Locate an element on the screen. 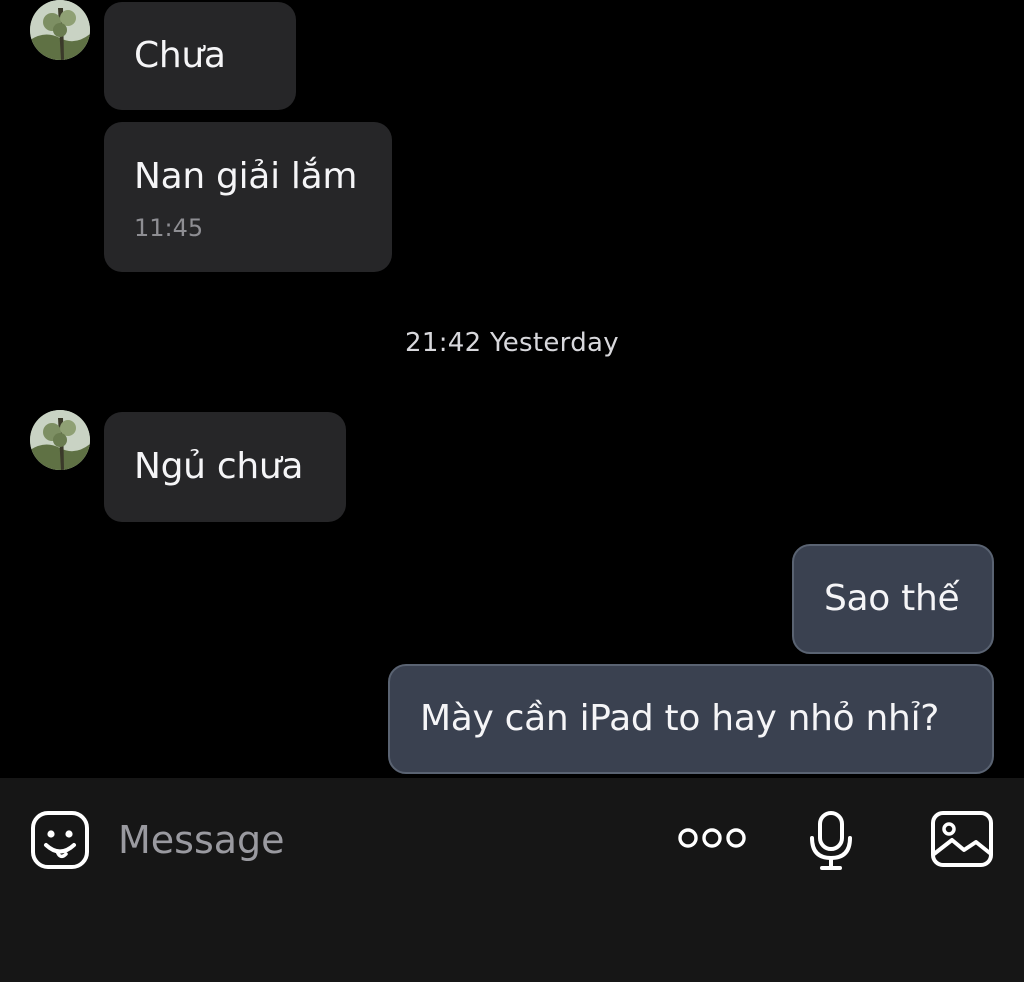 Image resolution: width=1024 pixels, height=982 pixels. image-gallery-icon is located at coordinates (962, 839).